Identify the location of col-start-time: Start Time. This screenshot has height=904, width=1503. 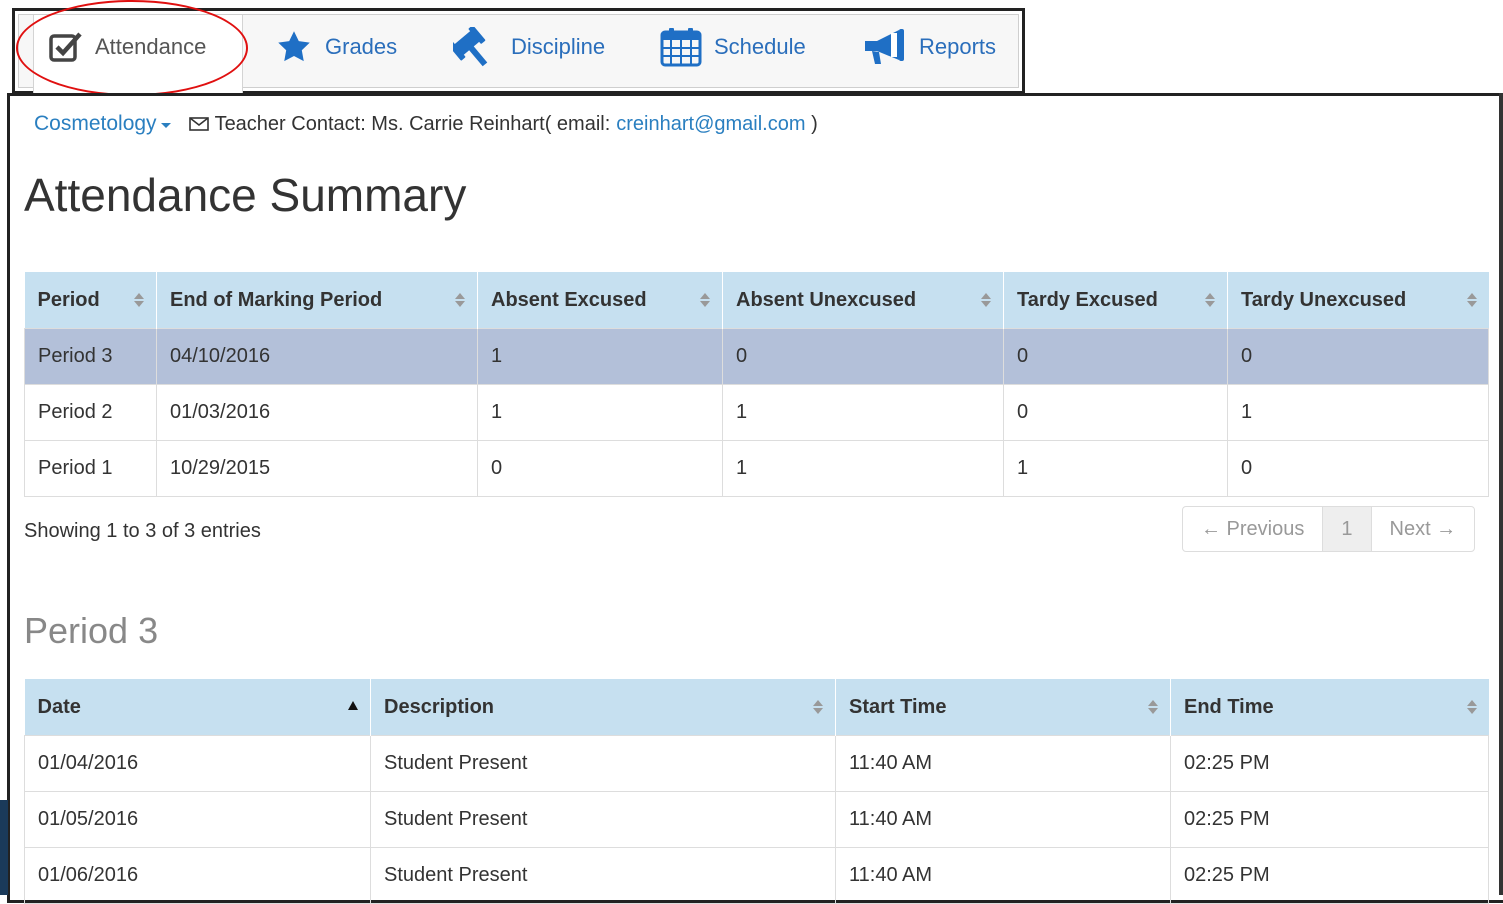
(1003, 707).